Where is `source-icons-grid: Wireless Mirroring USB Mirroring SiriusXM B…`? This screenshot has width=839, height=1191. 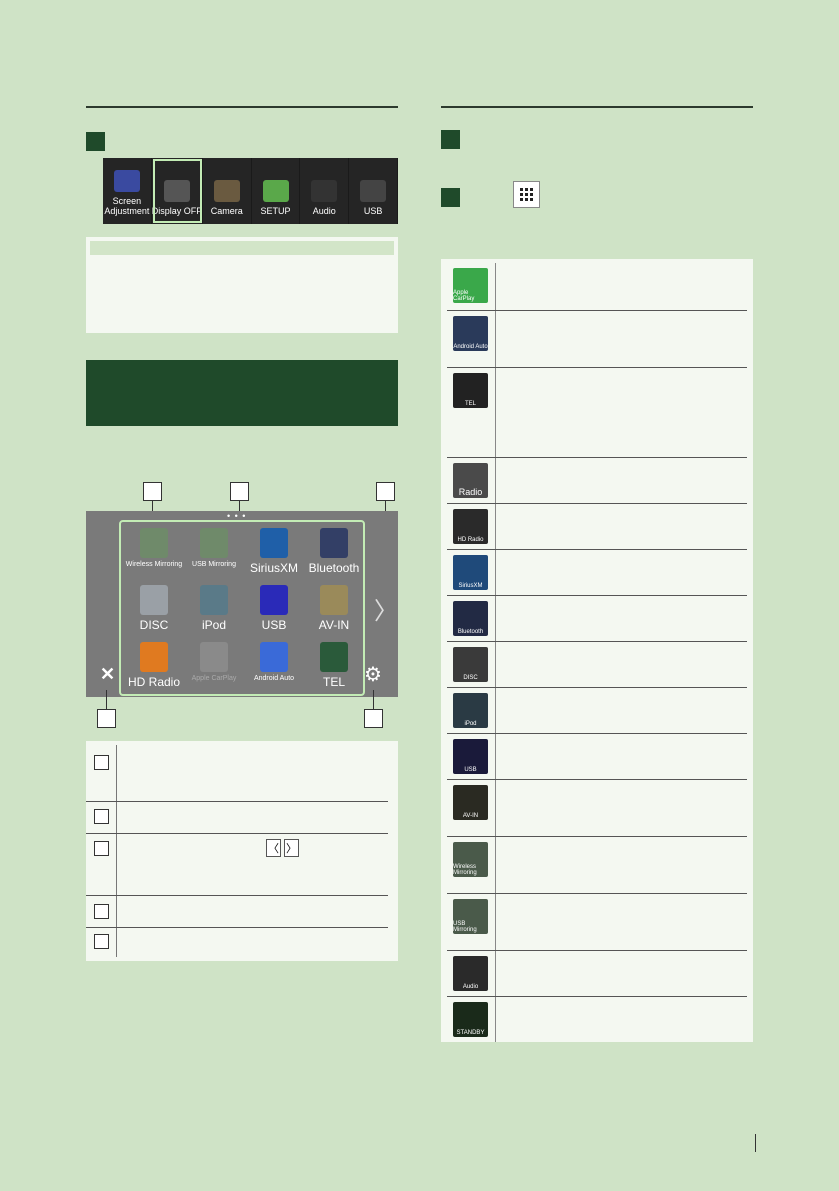 source-icons-grid: Wireless Mirroring USB Mirroring SiriusXM B… is located at coordinates (242, 608).